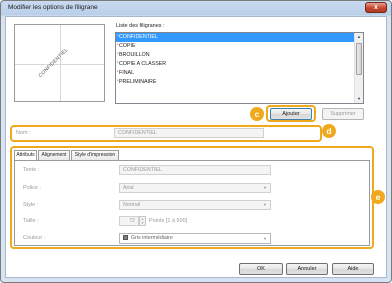  What do you see at coordinates (239, 64) in the screenshot?
I see `list-item: * COPIE A CLASSER` at bounding box center [239, 64].